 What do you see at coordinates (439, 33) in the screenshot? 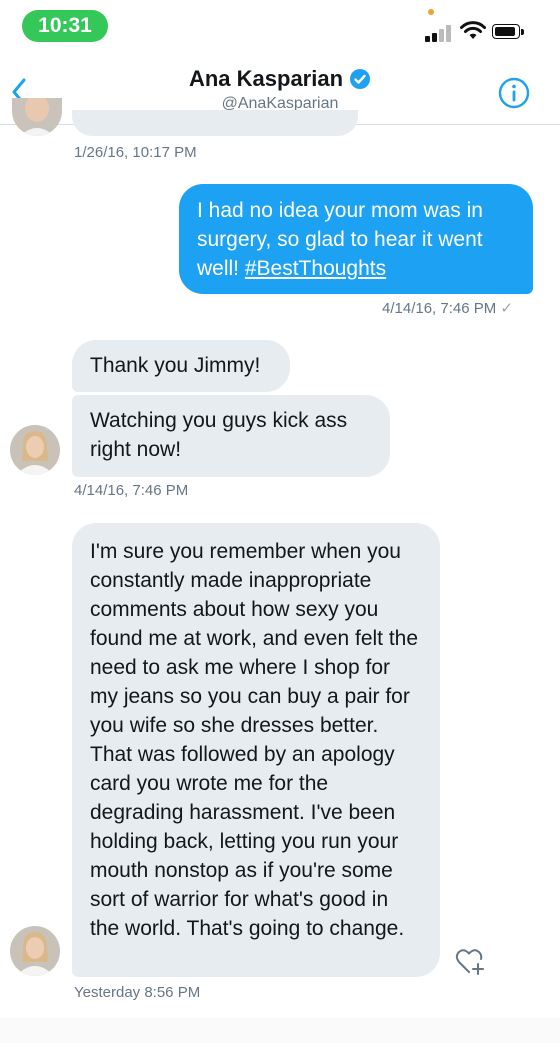
I see `cellular-signal-icon` at bounding box center [439, 33].